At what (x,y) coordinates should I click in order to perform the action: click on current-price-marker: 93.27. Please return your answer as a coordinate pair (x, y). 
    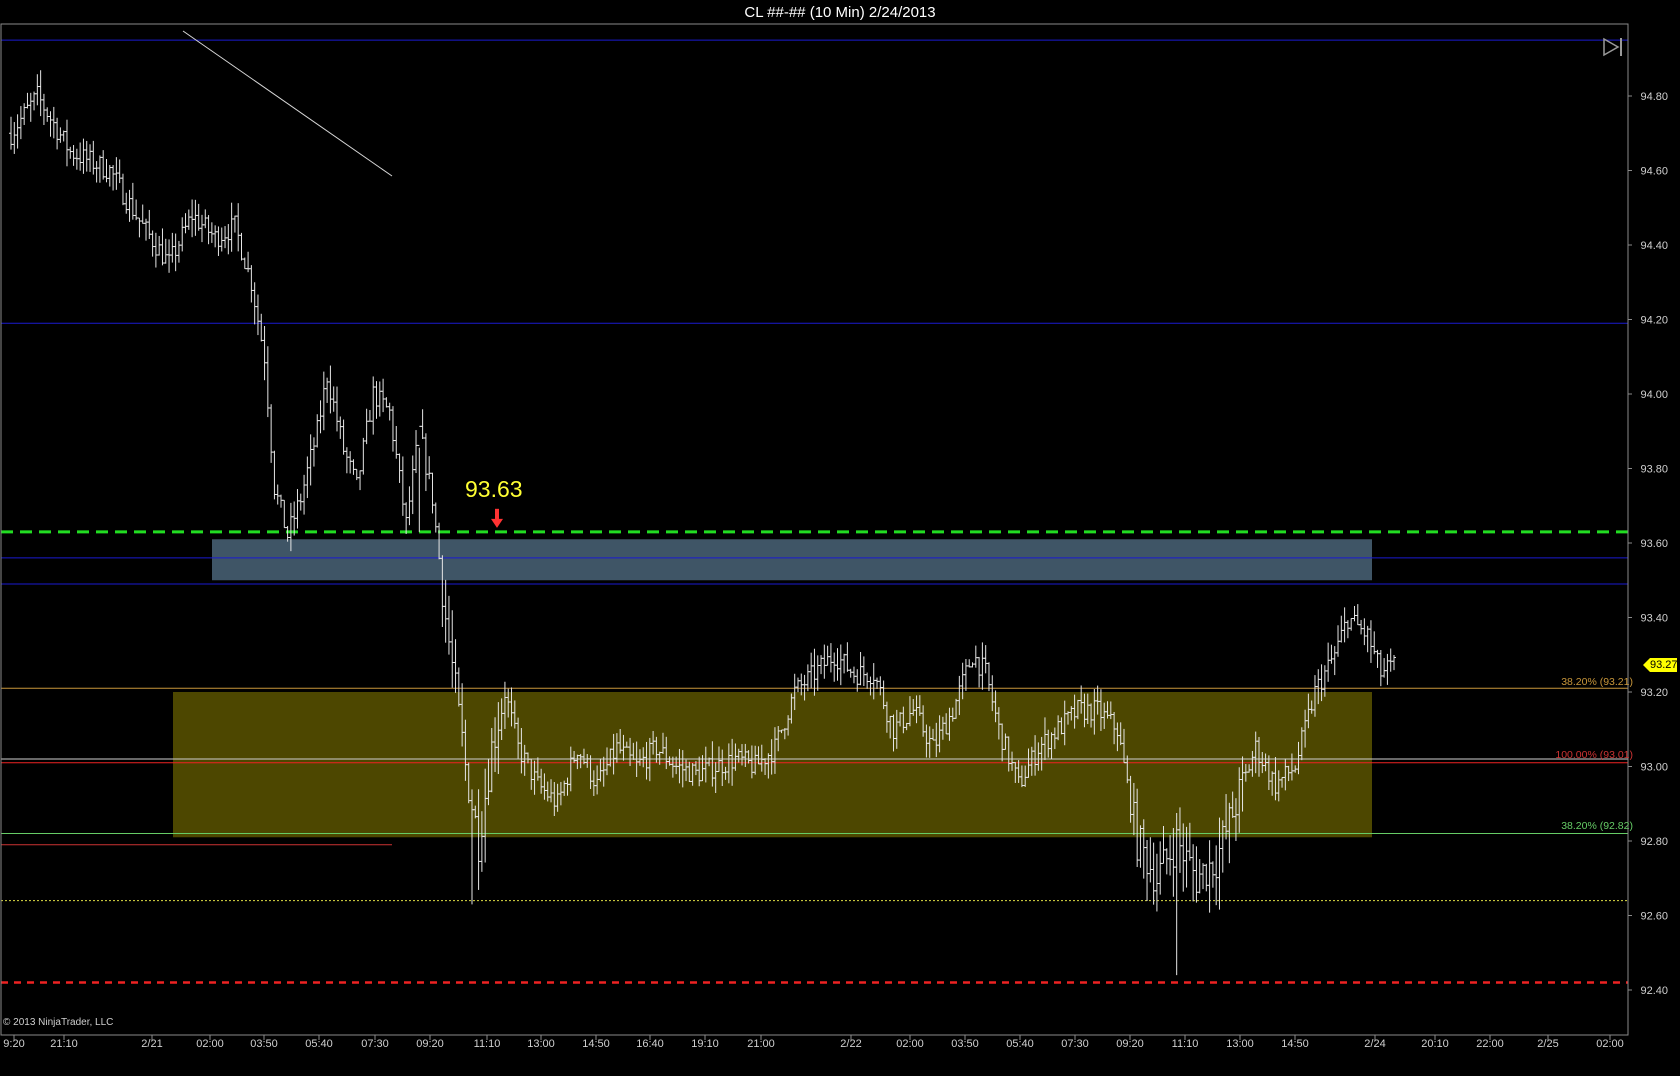
    Looking at the image, I should click on (1660, 665).